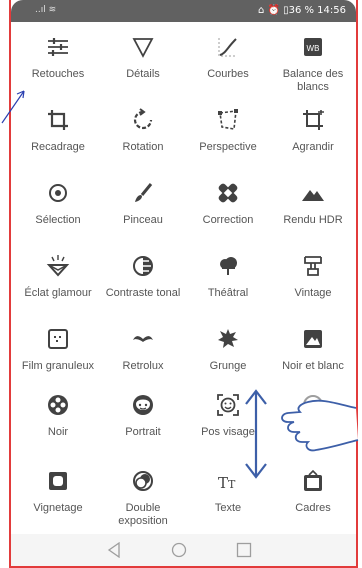 The image size is (362, 568). I want to click on tool-sélection: Sélection, so click(58, 203).